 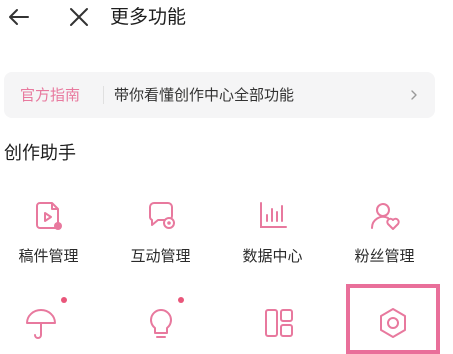 I want to click on tool-interaction-management: 互动管理, so click(x=160, y=232).